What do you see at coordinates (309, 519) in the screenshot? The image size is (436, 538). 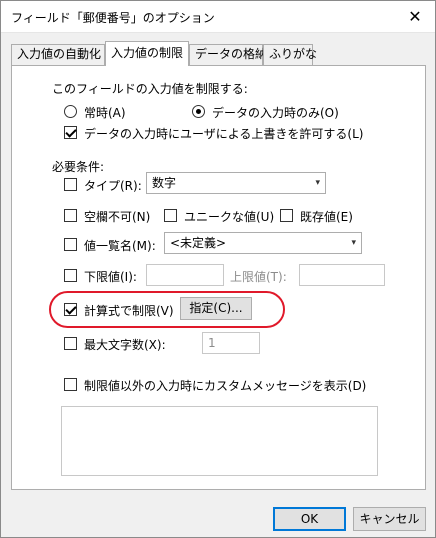 I see `ok-button: OK` at bounding box center [309, 519].